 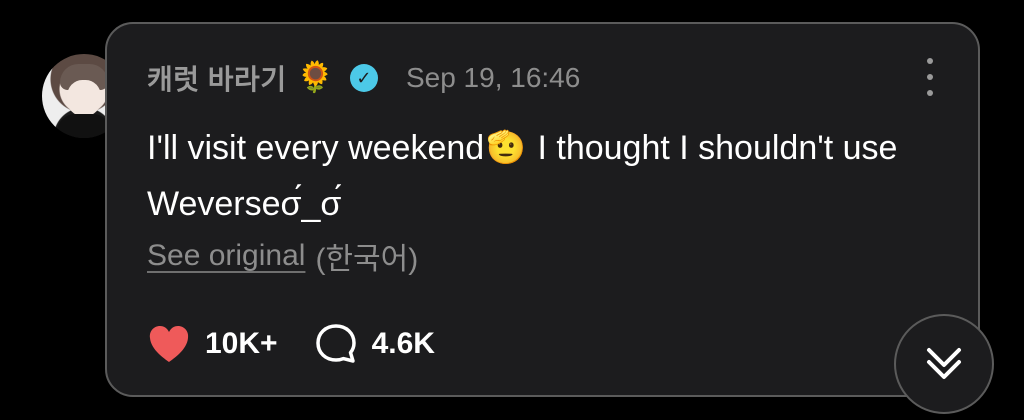 I want to click on scroll-down-button, so click(x=944, y=364).